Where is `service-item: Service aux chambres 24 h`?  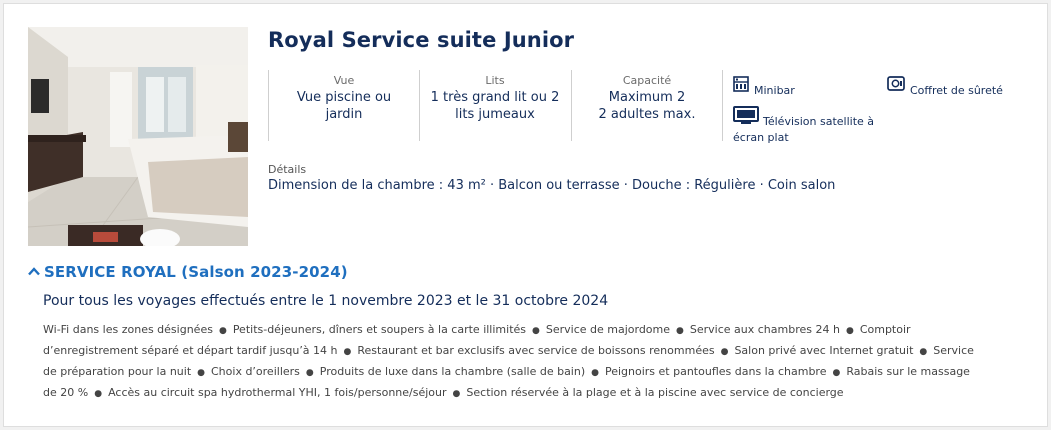 service-item: Service aux chambres 24 h is located at coordinates (764, 329).